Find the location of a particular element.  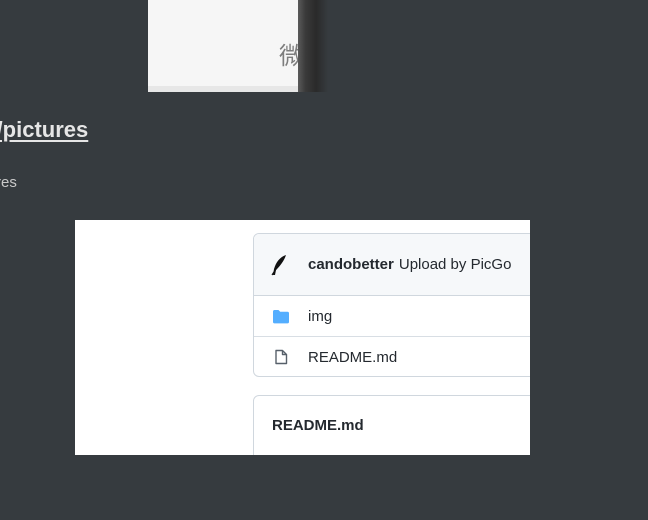

file-row: README.md is located at coordinates (392, 356).